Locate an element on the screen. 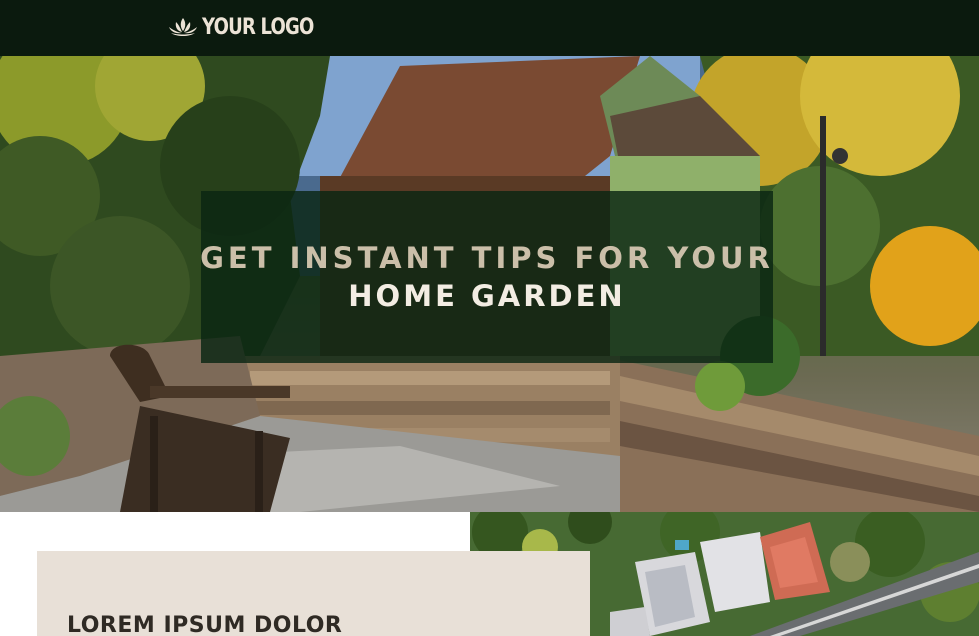 The height and width of the screenshot is (636, 979). hero-headline-line2: HOME GARDEN is located at coordinates (487, 296).